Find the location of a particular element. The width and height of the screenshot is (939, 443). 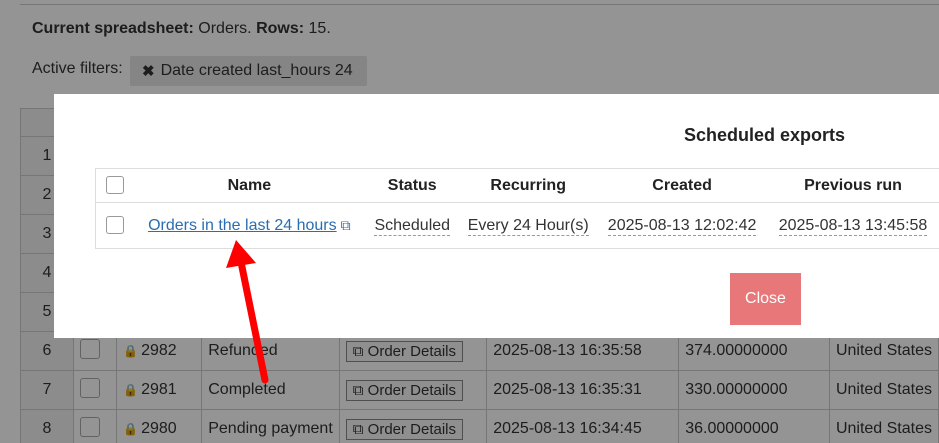

header-name: Name is located at coordinates (249, 185).